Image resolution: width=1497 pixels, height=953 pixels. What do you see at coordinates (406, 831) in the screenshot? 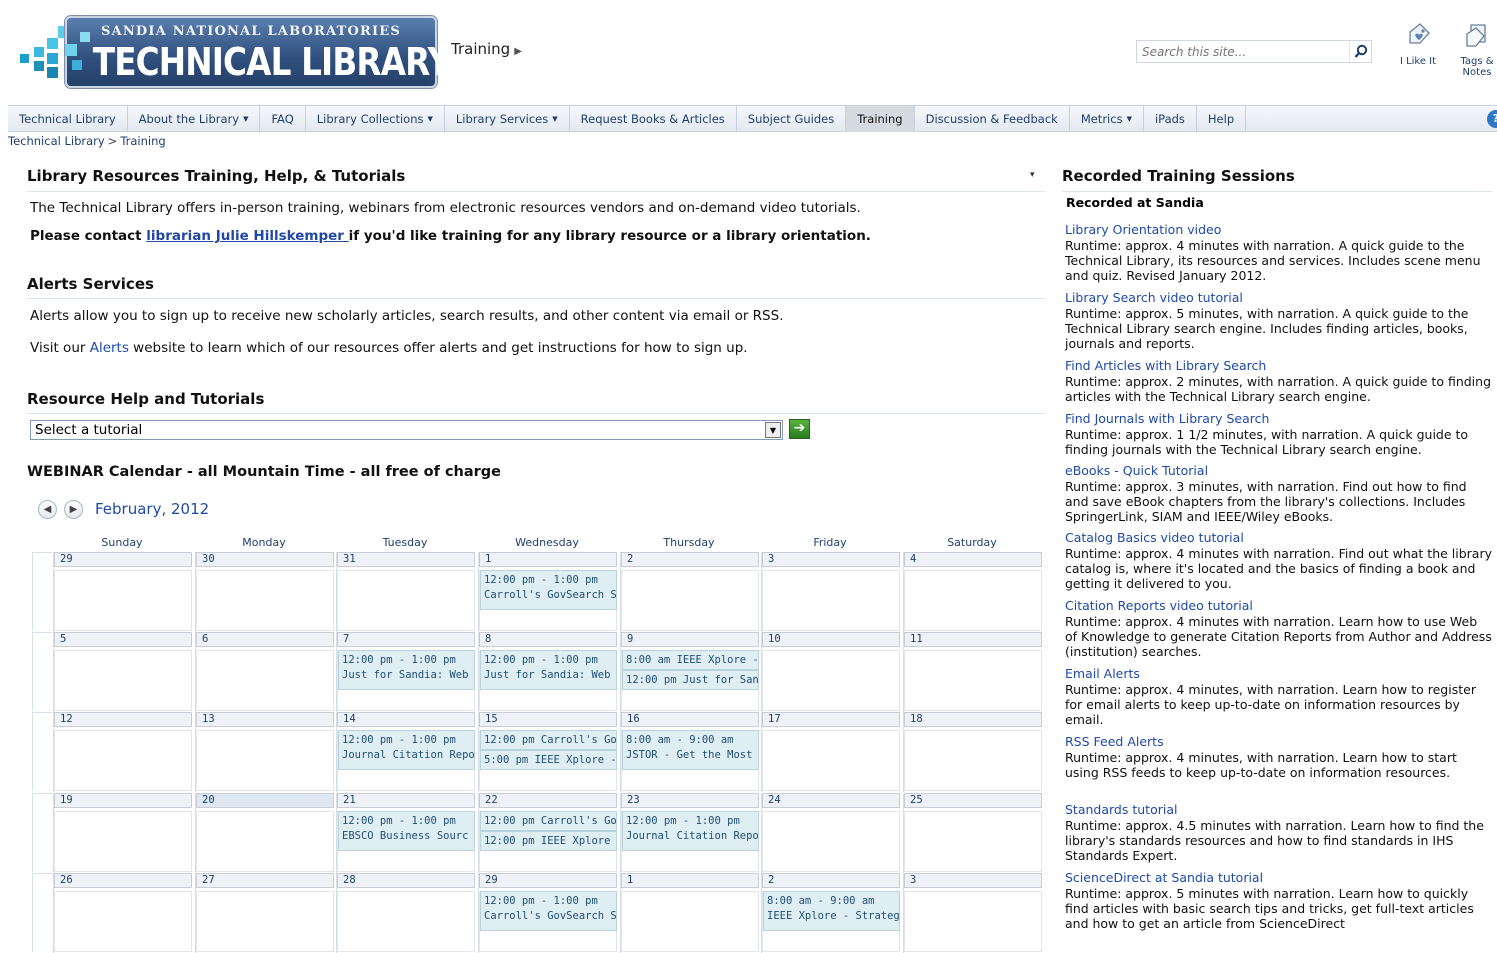
I see `calendar-event: 12:00 pm - 1:00 pm EBSCO Business Sourc` at bounding box center [406, 831].